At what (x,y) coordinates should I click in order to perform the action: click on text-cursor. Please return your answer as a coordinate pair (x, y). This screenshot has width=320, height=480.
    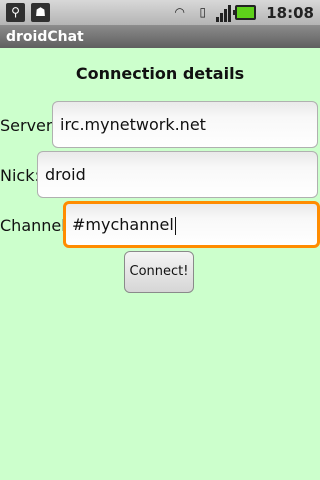
    Looking at the image, I should click on (175, 225).